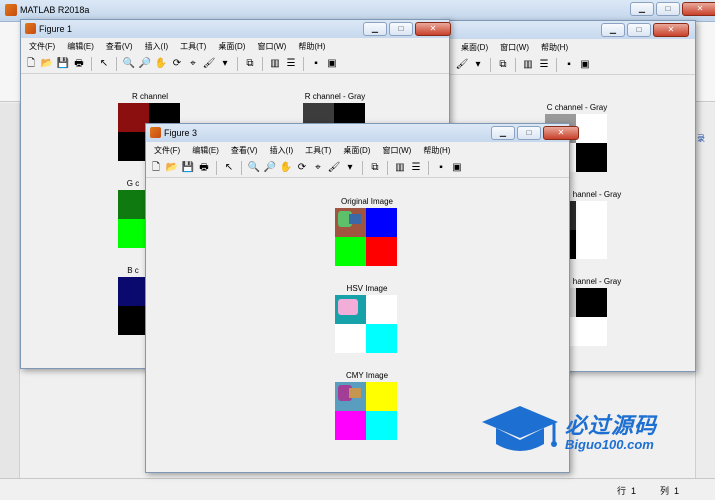 The width and height of the screenshot is (715, 500). I want to click on graduation-cap-icon, so click(520, 428).